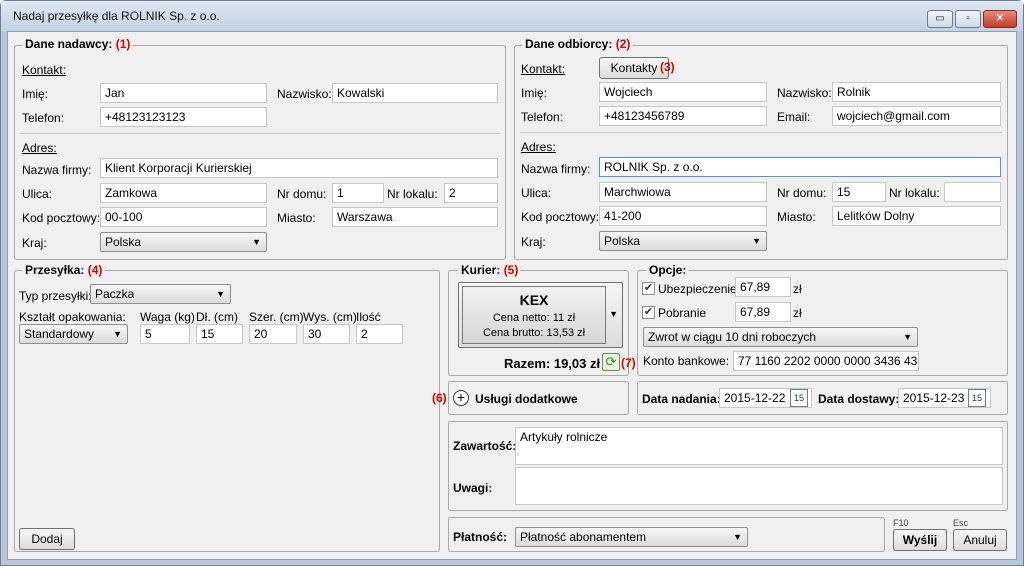  I want to click on recipient-last-name-label: Nazwisko:, so click(804, 93).